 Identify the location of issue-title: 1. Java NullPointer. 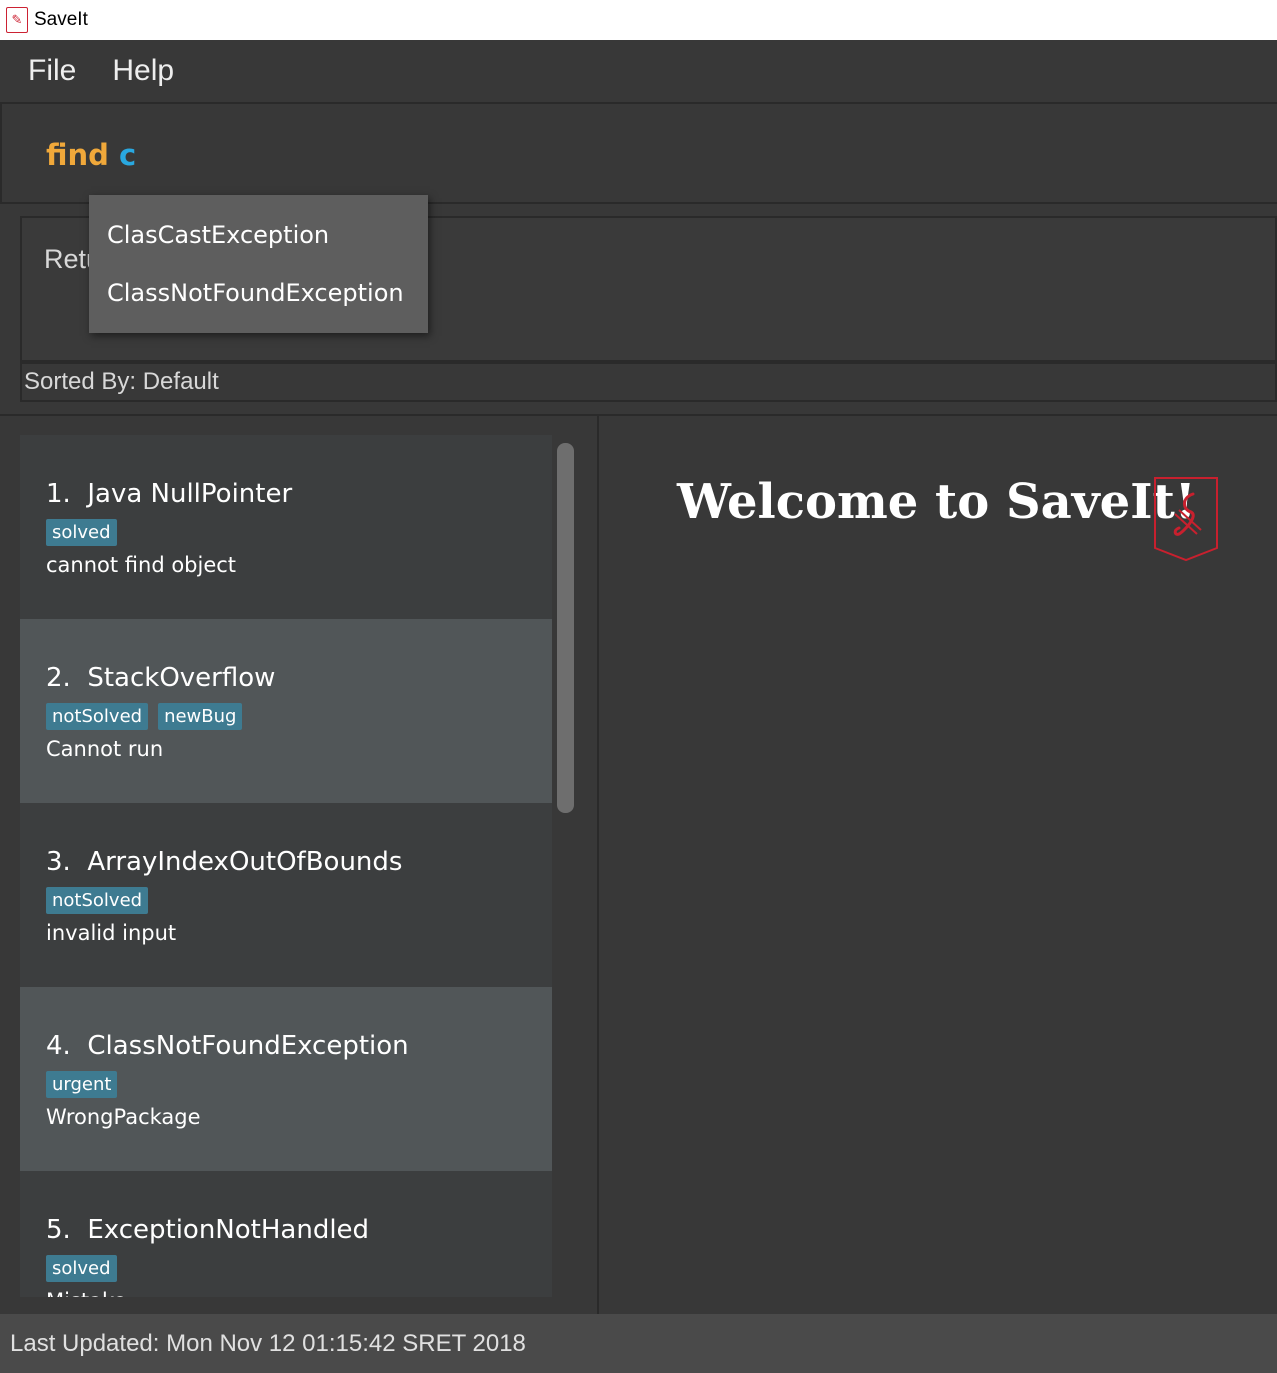
(169, 494).